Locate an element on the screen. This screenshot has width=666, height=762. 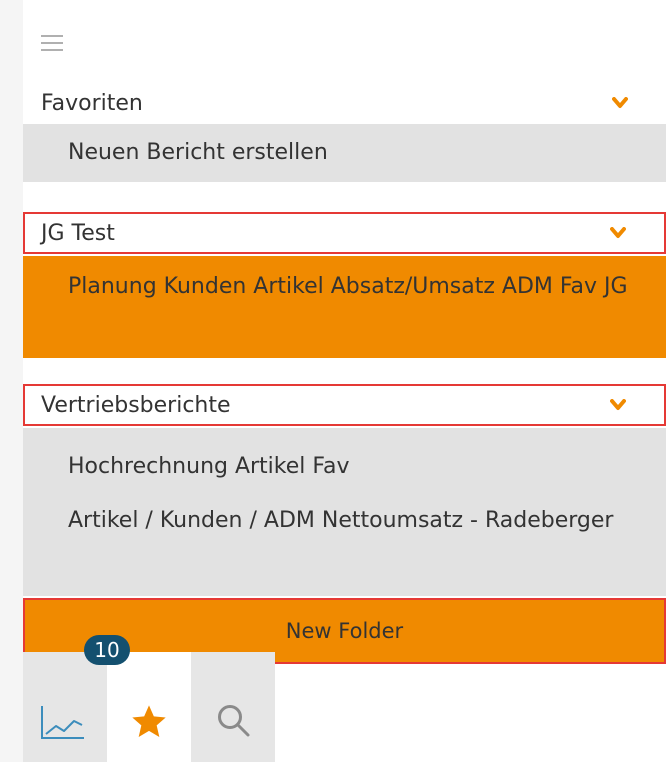
section-title: Favoriten is located at coordinates (92, 103).